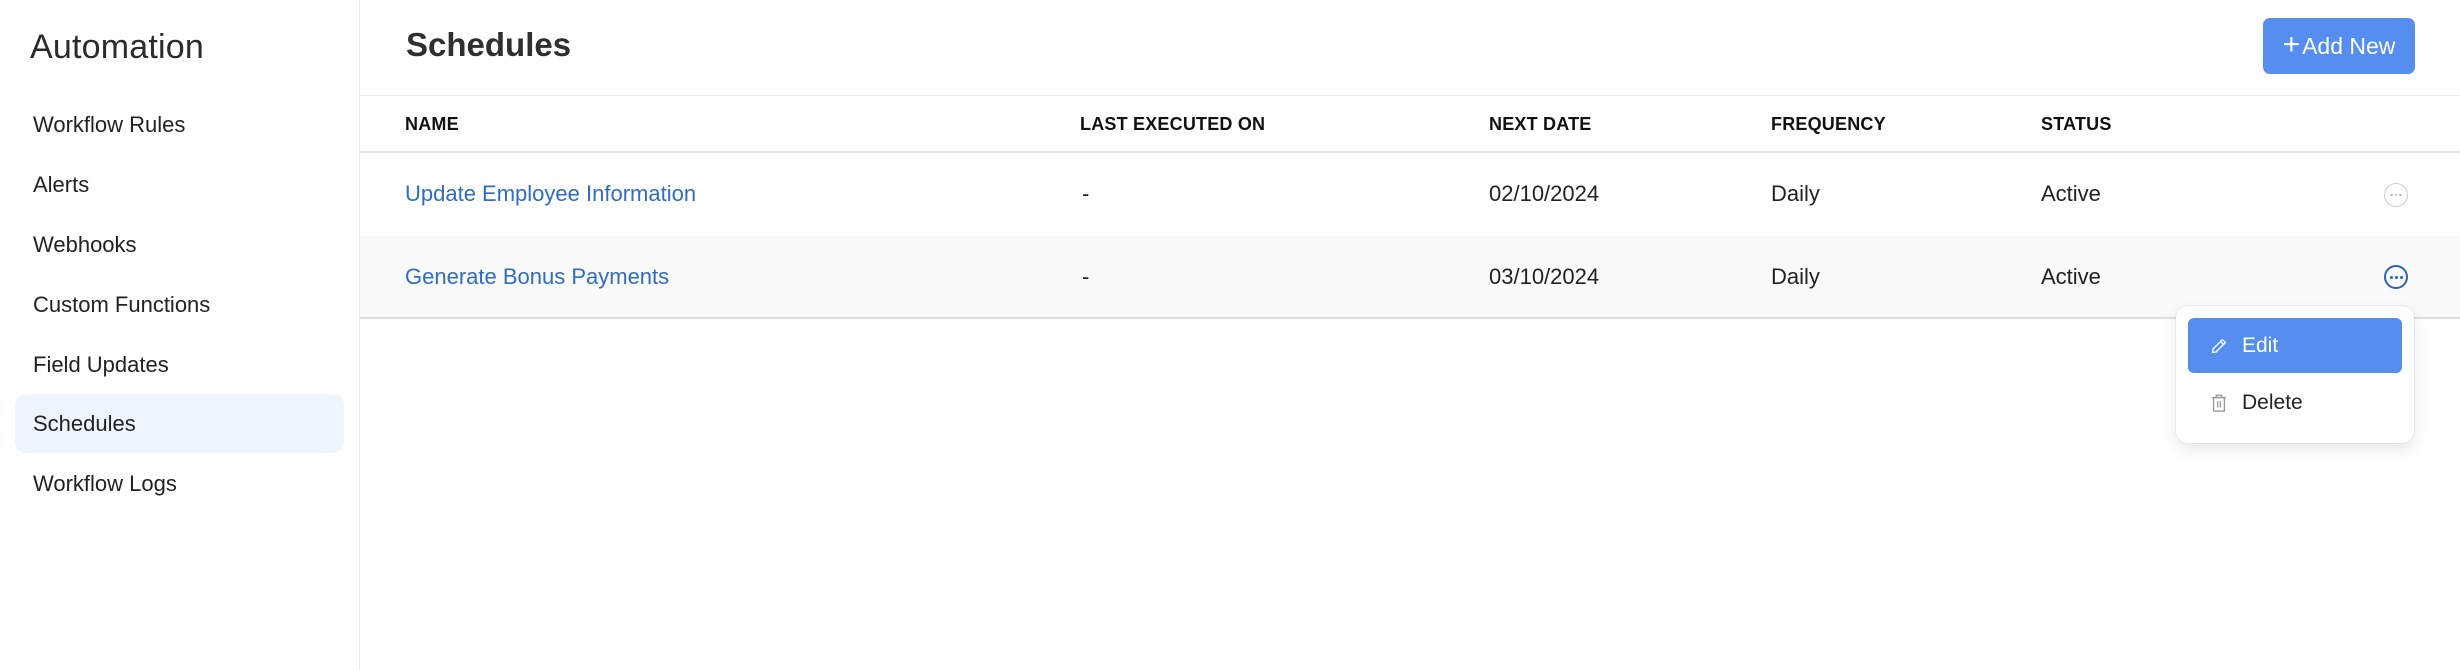  What do you see at coordinates (2291, 44) in the screenshot?
I see `plus-icon: +` at bounding box center [2291, 44].